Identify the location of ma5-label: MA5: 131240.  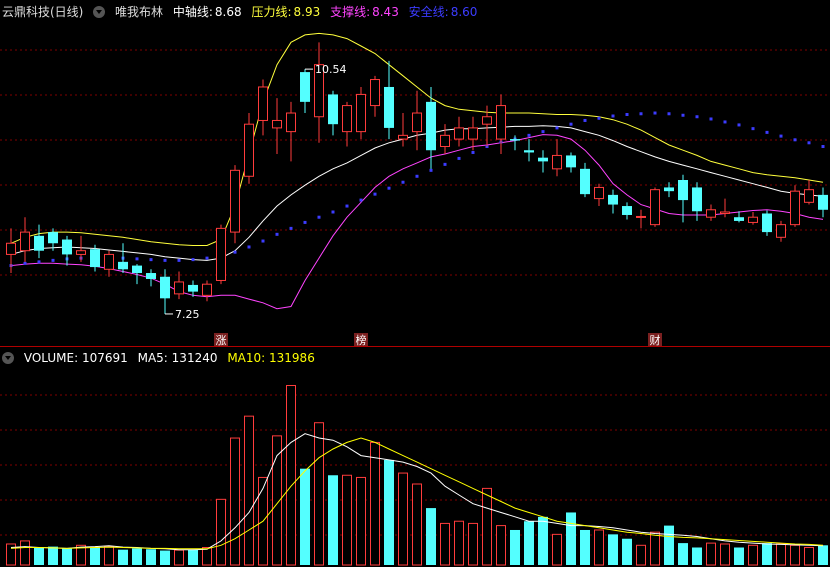
(177, 358).